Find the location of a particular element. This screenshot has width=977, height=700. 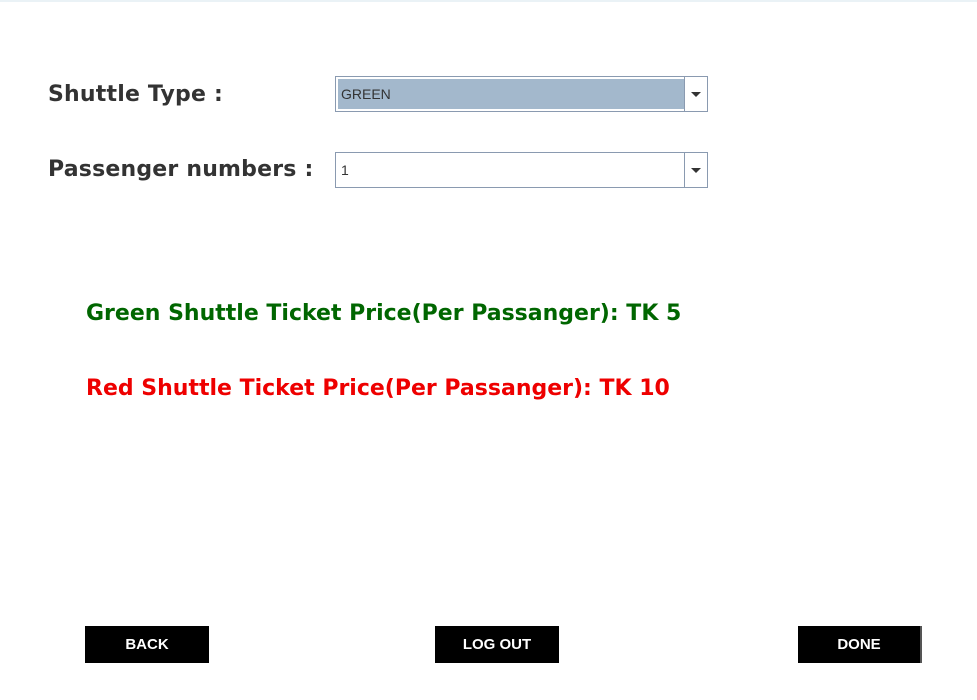

done-button: DONE is located at coordinates (860, 644).